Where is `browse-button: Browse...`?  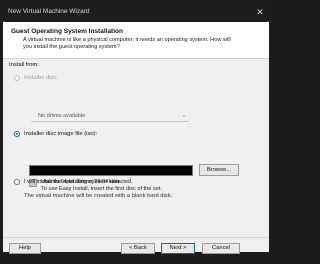 browse-button: Browse... is located at coordinates (219, 170).